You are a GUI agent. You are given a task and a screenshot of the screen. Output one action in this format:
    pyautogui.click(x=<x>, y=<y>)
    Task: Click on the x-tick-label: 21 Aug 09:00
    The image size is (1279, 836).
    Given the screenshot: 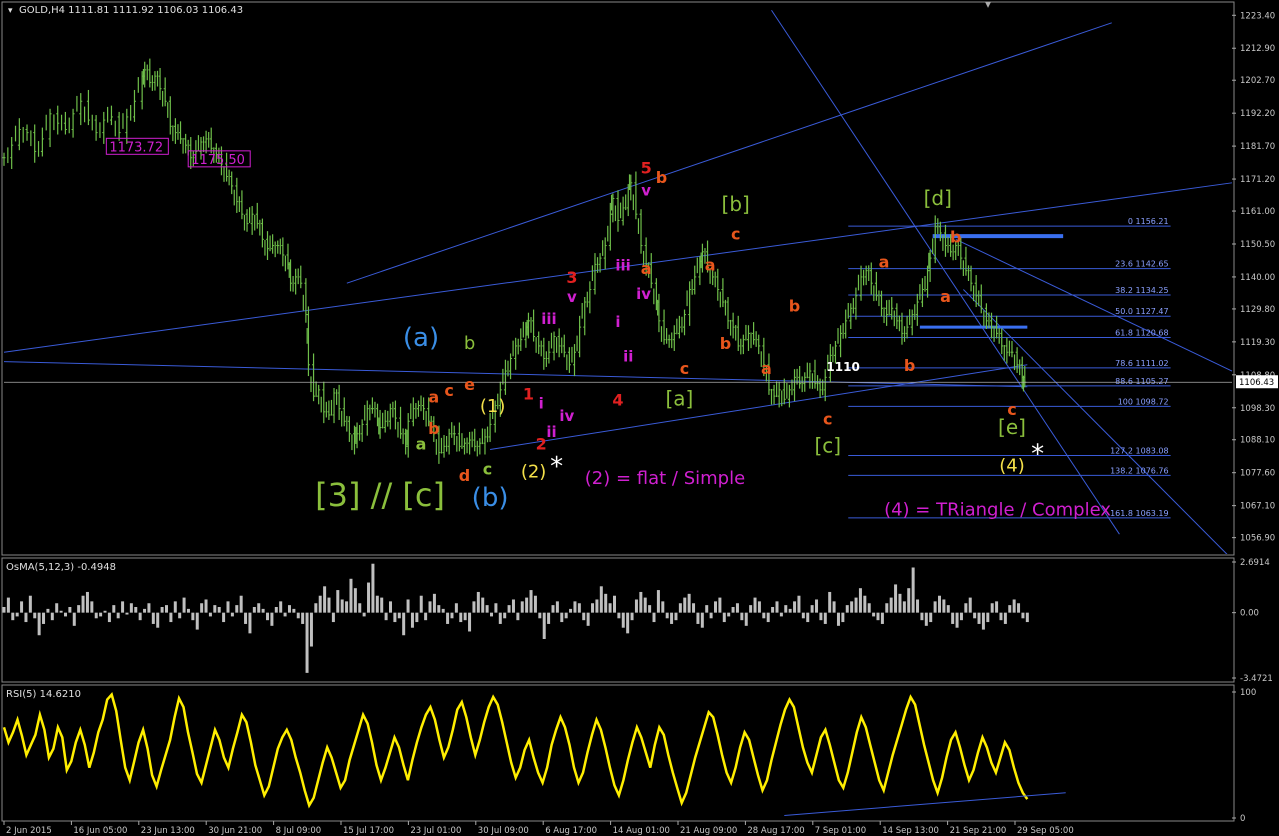 What is the action you would take?
    pyautogui.click(x=708, y=831)
    